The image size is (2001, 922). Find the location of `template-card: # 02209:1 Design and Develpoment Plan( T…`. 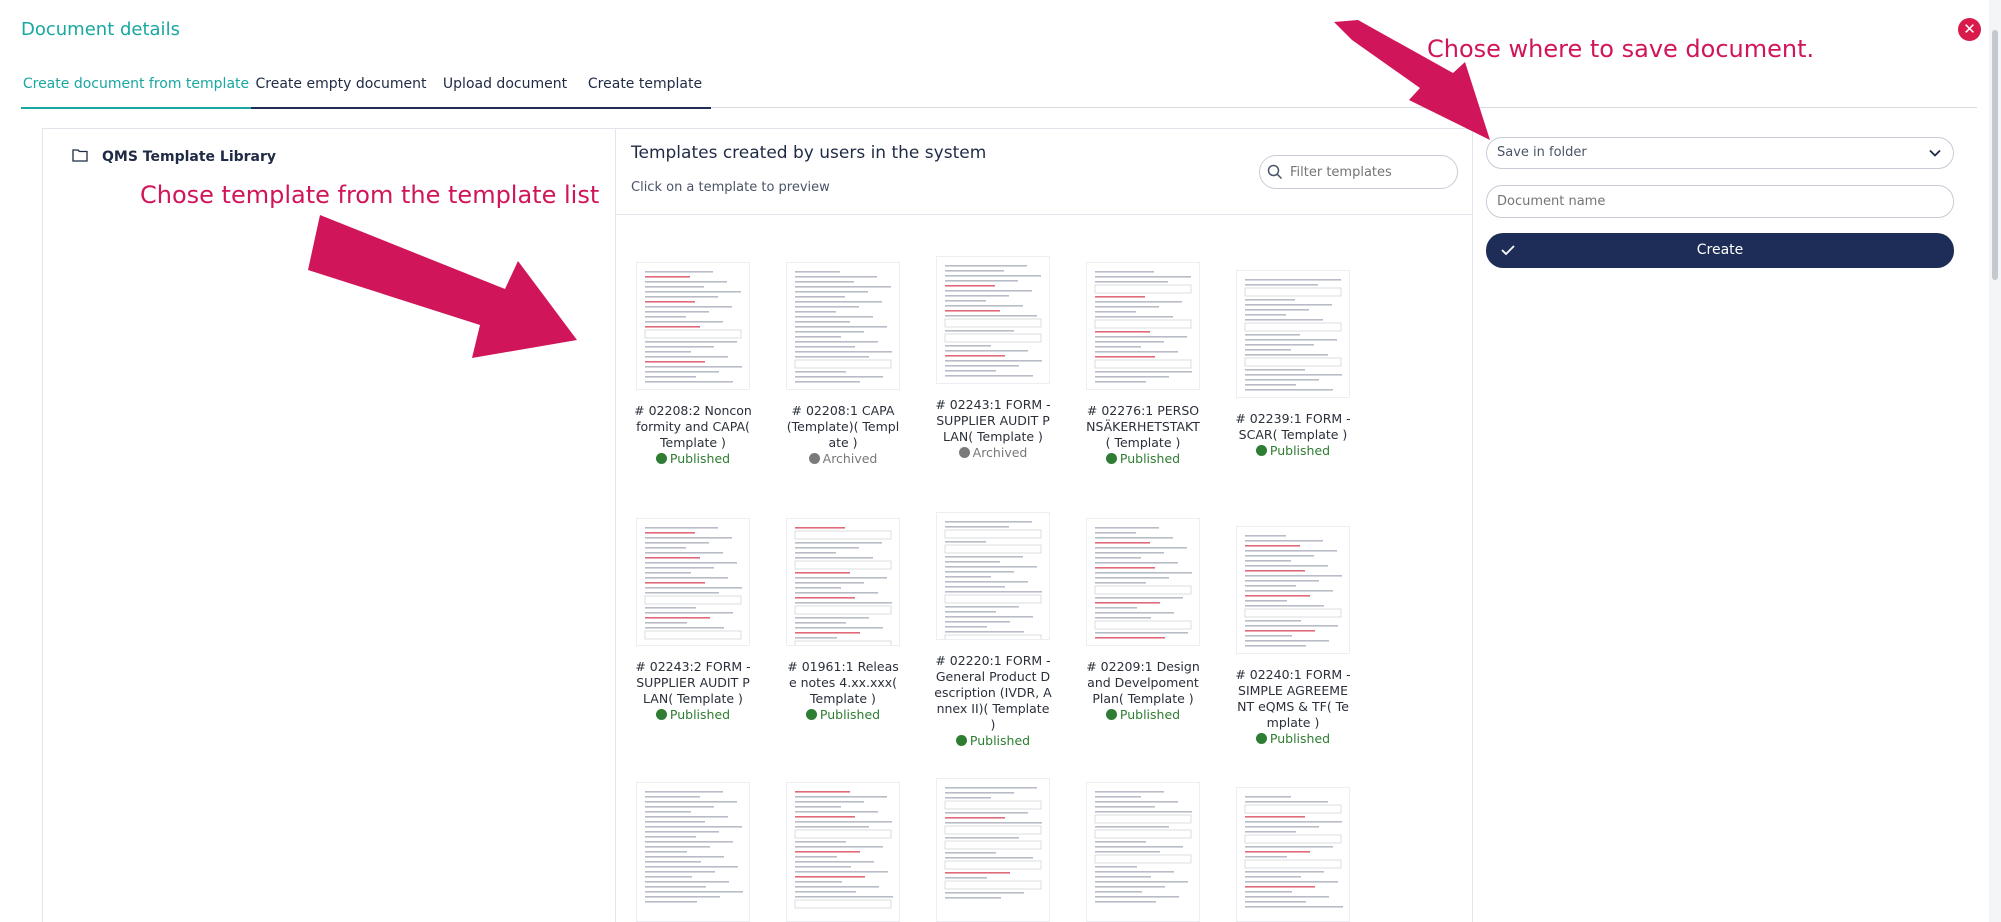

template-card: # 02209:1 Design and Develpoment Plan( T… is located at coordinates (1143, 691).